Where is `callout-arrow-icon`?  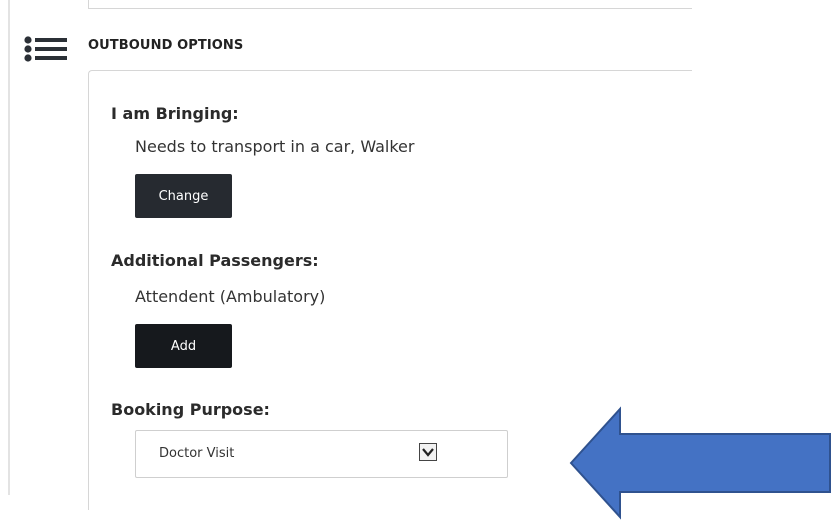
callout-arrow-icon is located at coordinates (700, 463).